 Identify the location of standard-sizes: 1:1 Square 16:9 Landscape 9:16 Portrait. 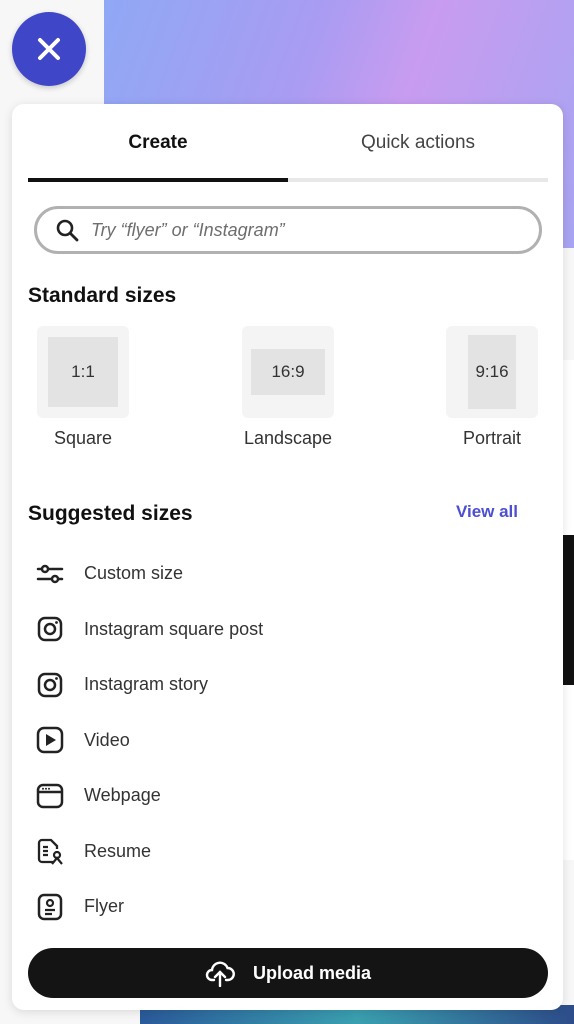
(287, 391).